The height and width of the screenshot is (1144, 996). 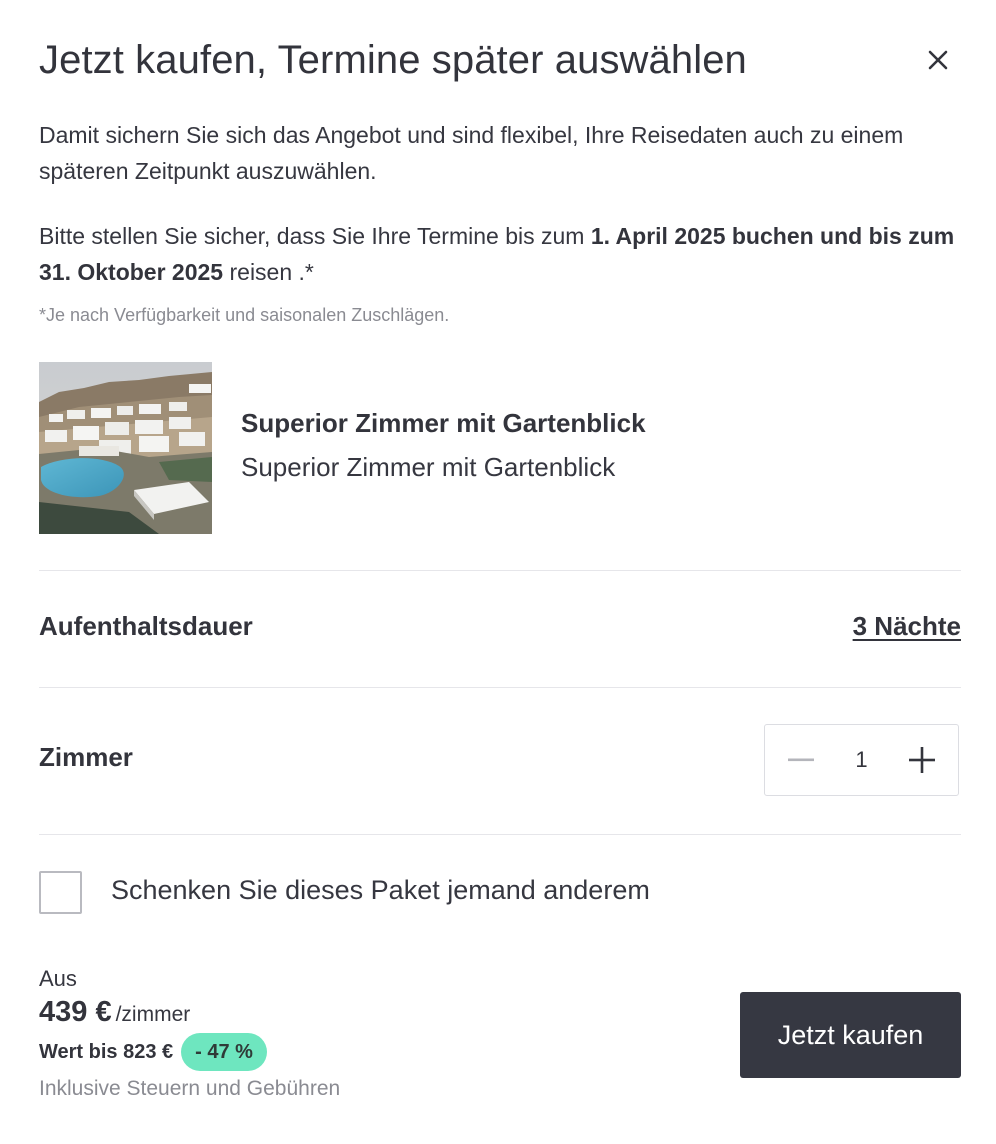 What do you see at coordinates (146, 626) in the screenshot?
I see `stay-duration-label: Aufenthaltsdauer` at bounding box center [146, 626].